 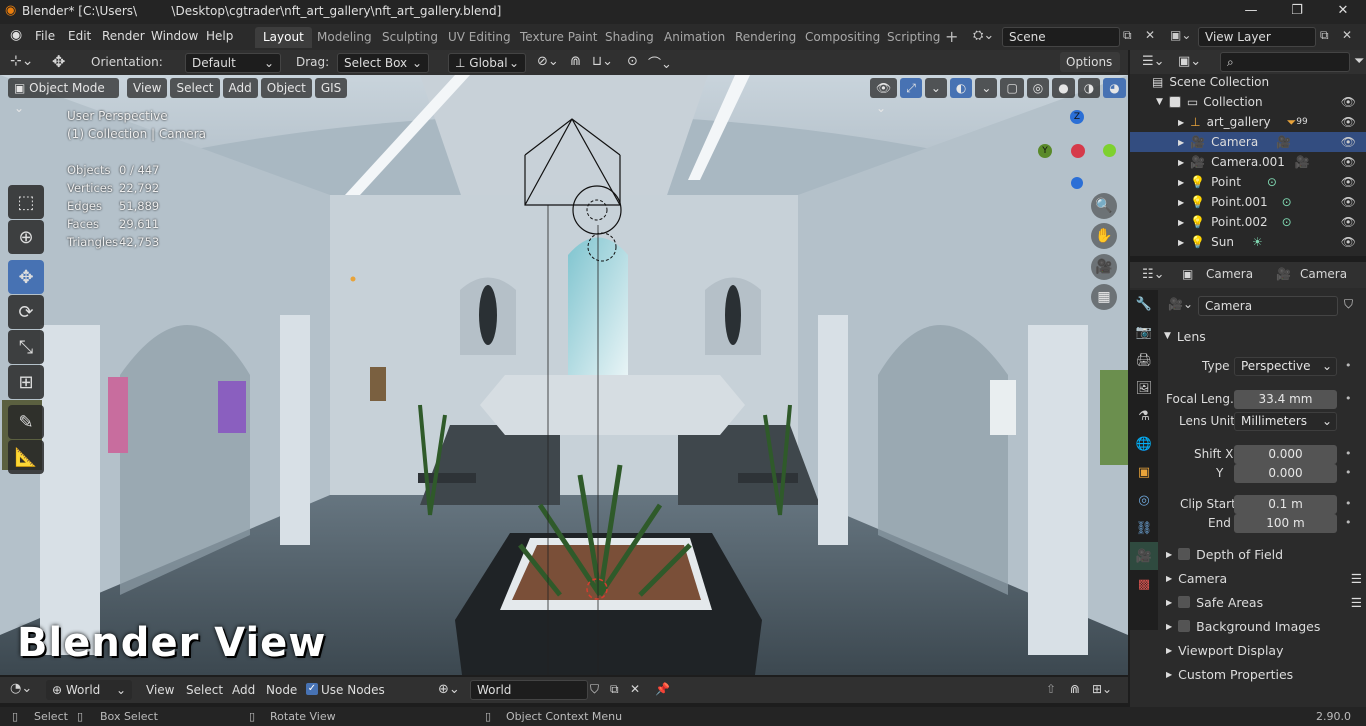 I want to click on options-dropdown: Options ⌄, so click(x=1090, y=70).